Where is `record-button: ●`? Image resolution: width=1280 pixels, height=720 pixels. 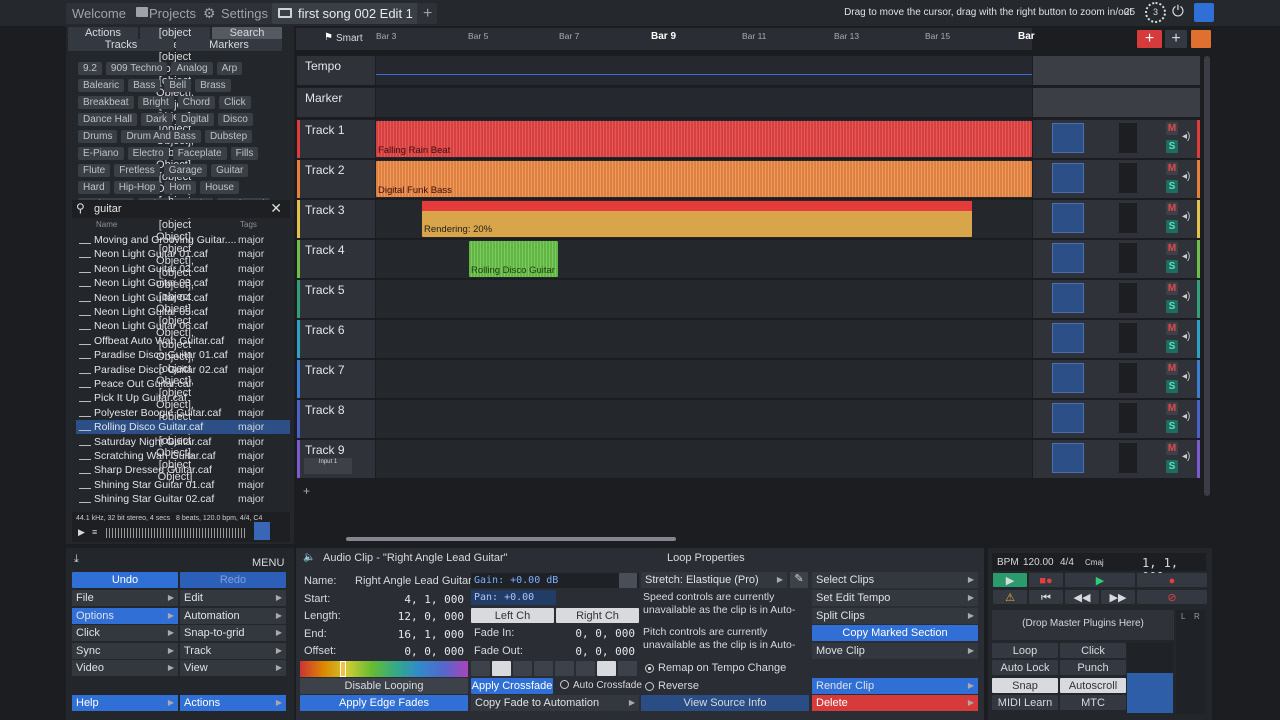
record-button: ● is located at coordinates (1172, 580).